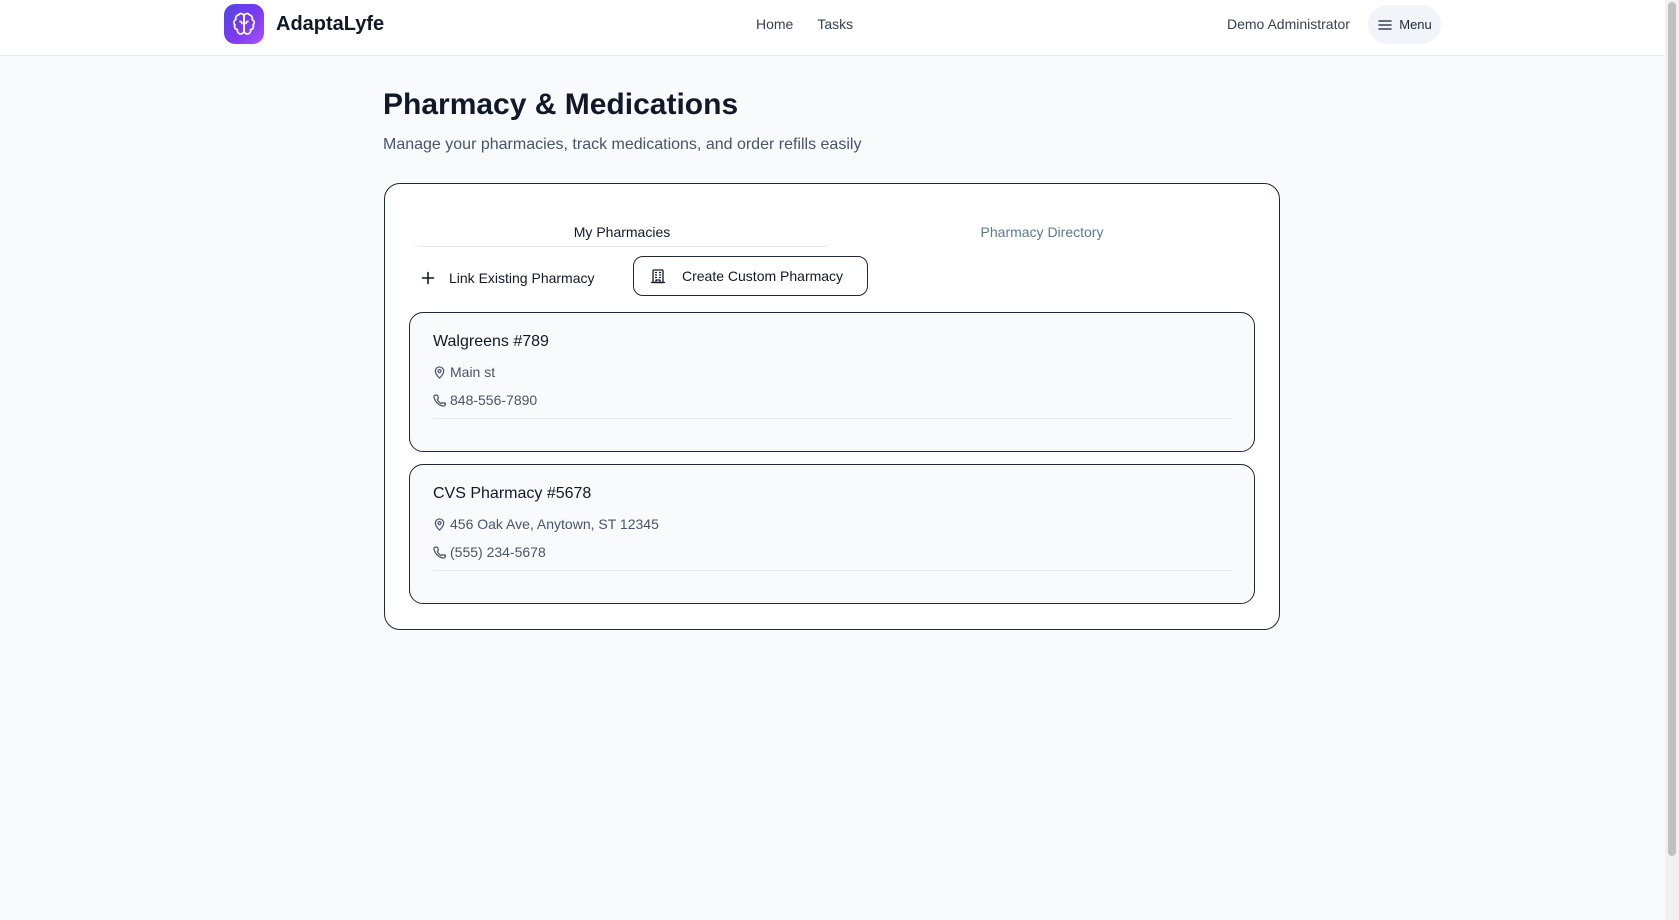 The image size is (1679, 920). What do you see at coordinates (622, 232) in the screenshot?
I see `tab-my-pharmacies: My Pharmacies` at bounding box center [622, 232].